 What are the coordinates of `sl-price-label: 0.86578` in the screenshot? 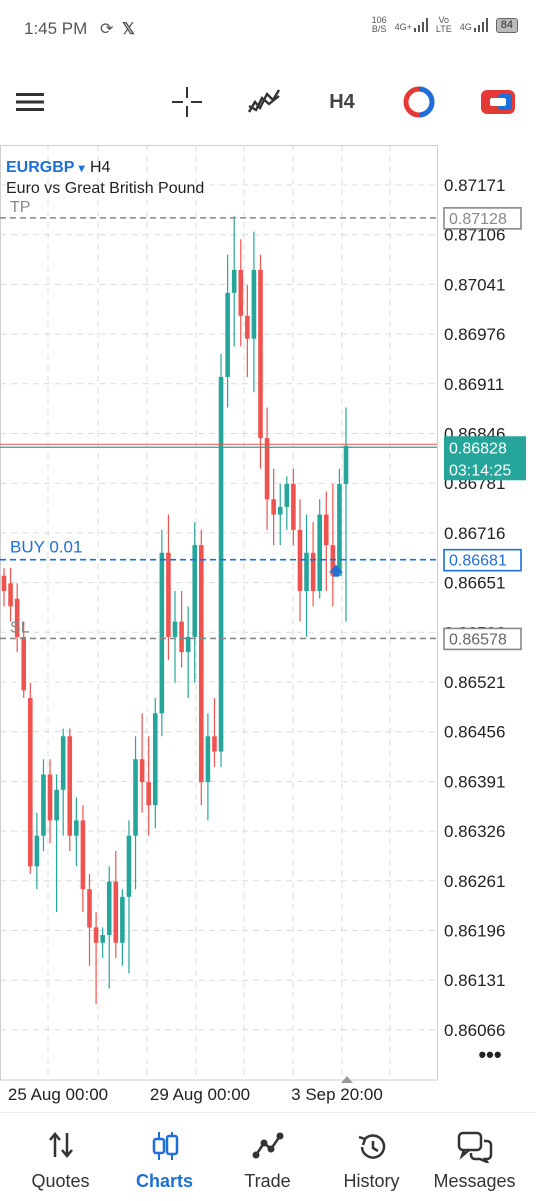 It's located at (478, 639).